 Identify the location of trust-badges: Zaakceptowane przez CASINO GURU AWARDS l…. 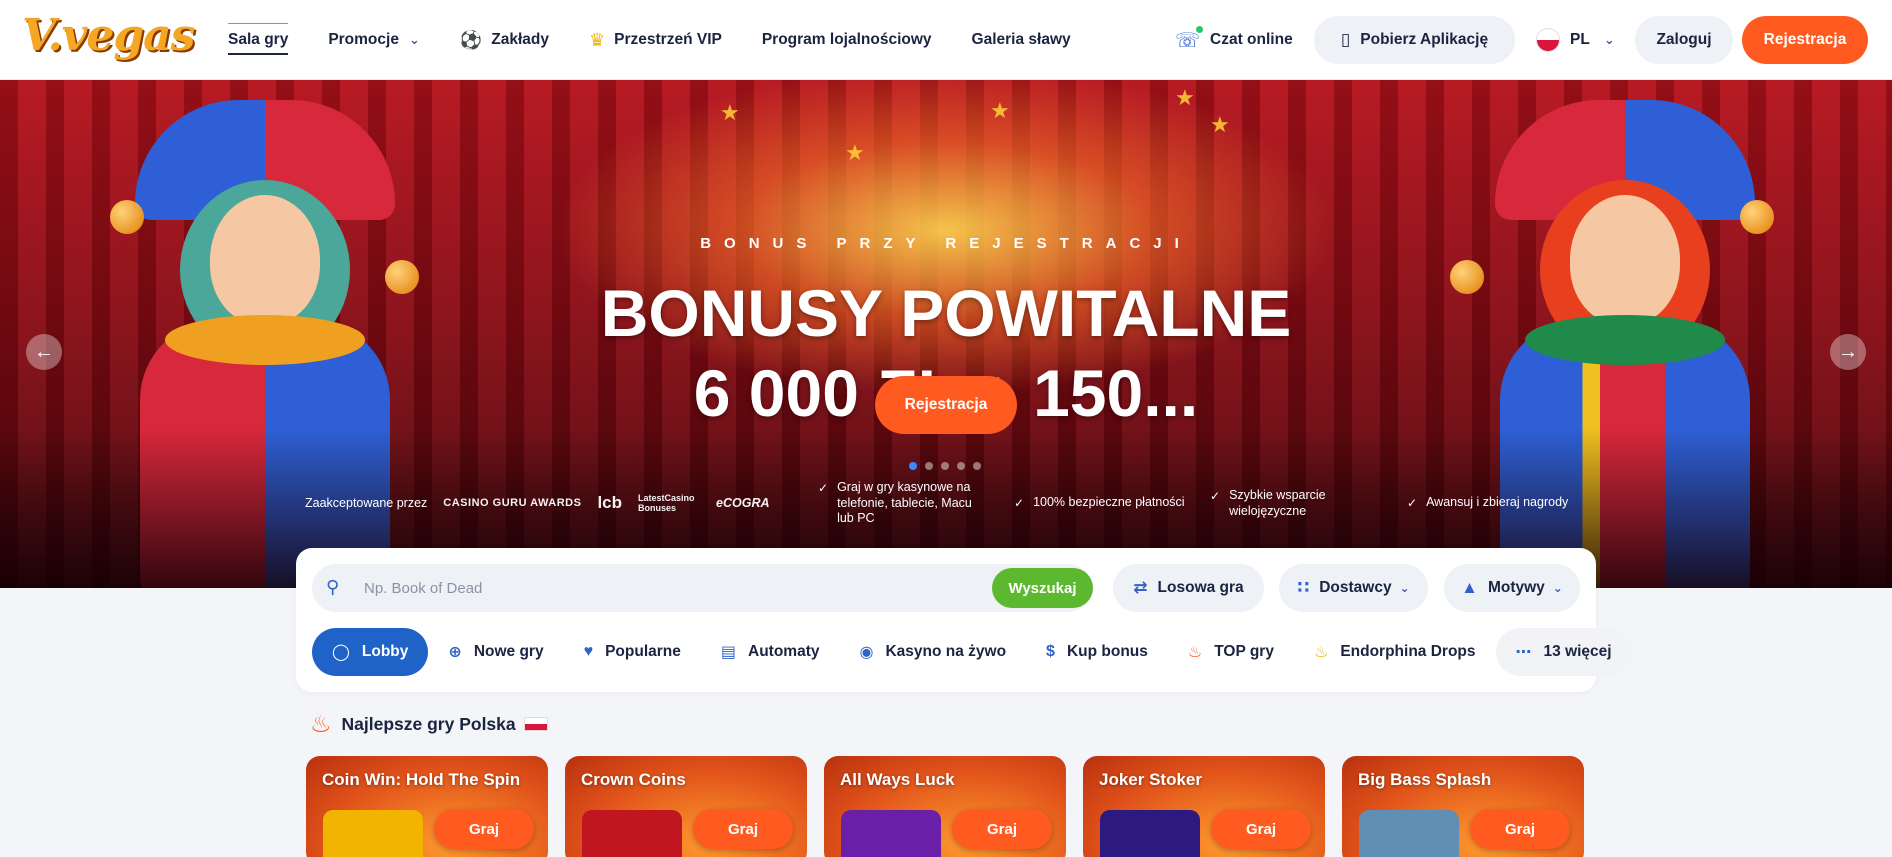
(545, 503).